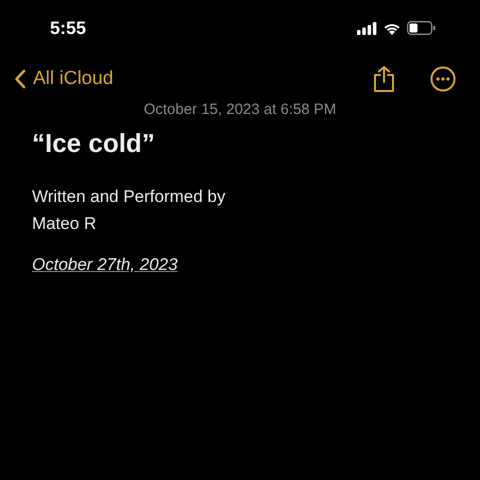 The width and height of the screenshot is (480, 480). Describe the element at coordinates (64, 79) in the screenshot. I see `back-button: All iCloud` at that location.